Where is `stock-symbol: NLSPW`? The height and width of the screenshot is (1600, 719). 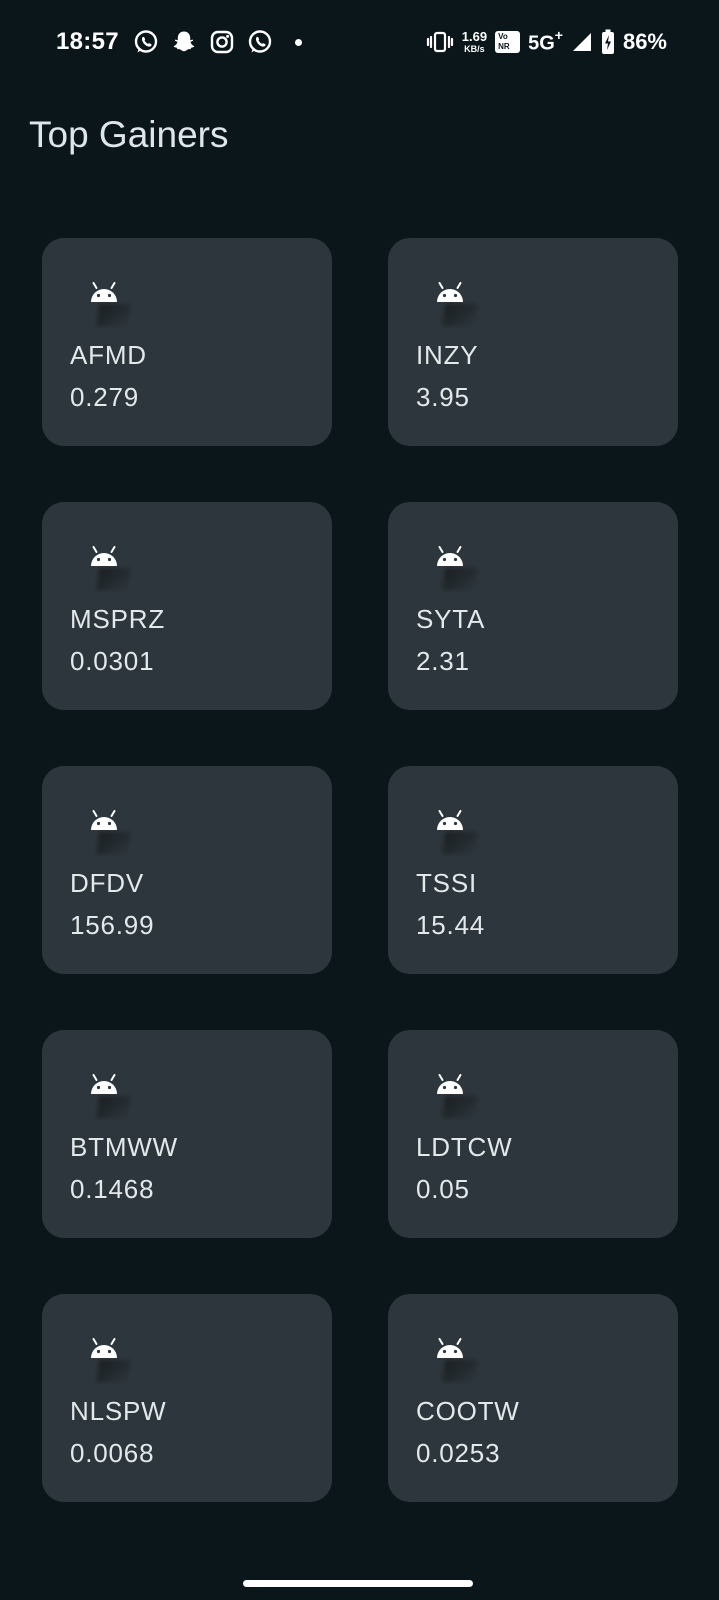
stock-symbol: NLSPW is located at coordinates (118, 1411).